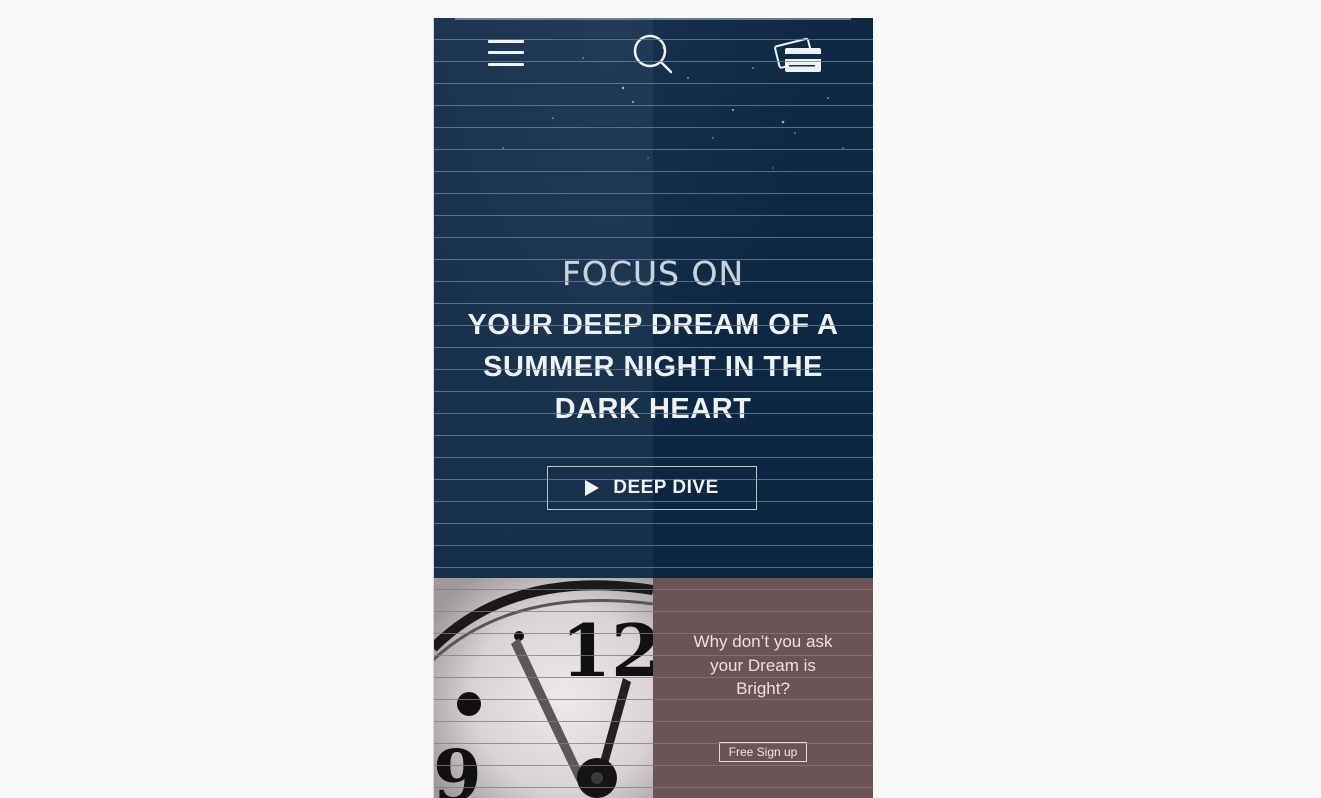 Image resolution: width=1321 pixels, height=798 pixels. What do you see at coordinates (763, 665) in the screenshot?
I see `promo-question: Why don’t you ask your Dream is Bright?` at bounding box center [763, 665].